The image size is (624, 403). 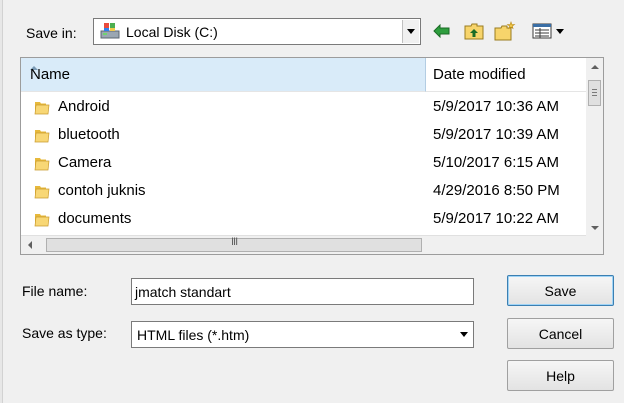 I want to click on save-in-dropdown: Local Disk (C:), so click(x=257, y=31).